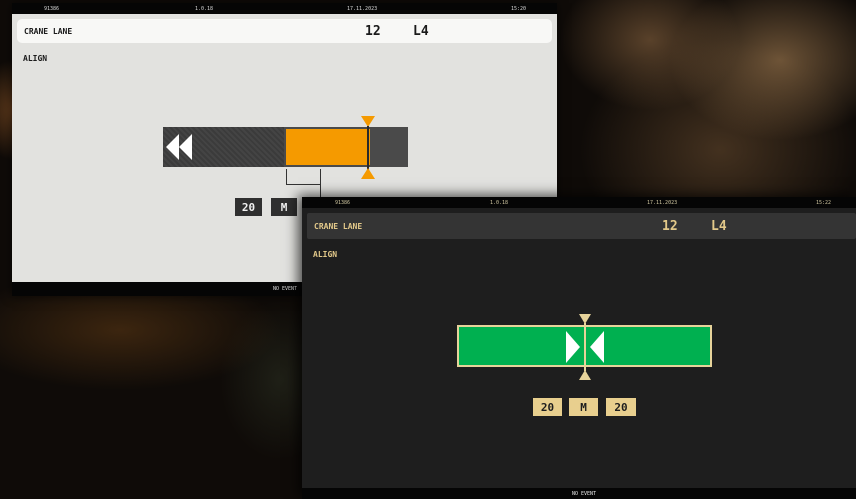 This screenshot has height=499, width=856. I want to click on distance-left-chip: 20, so click(547, 407).